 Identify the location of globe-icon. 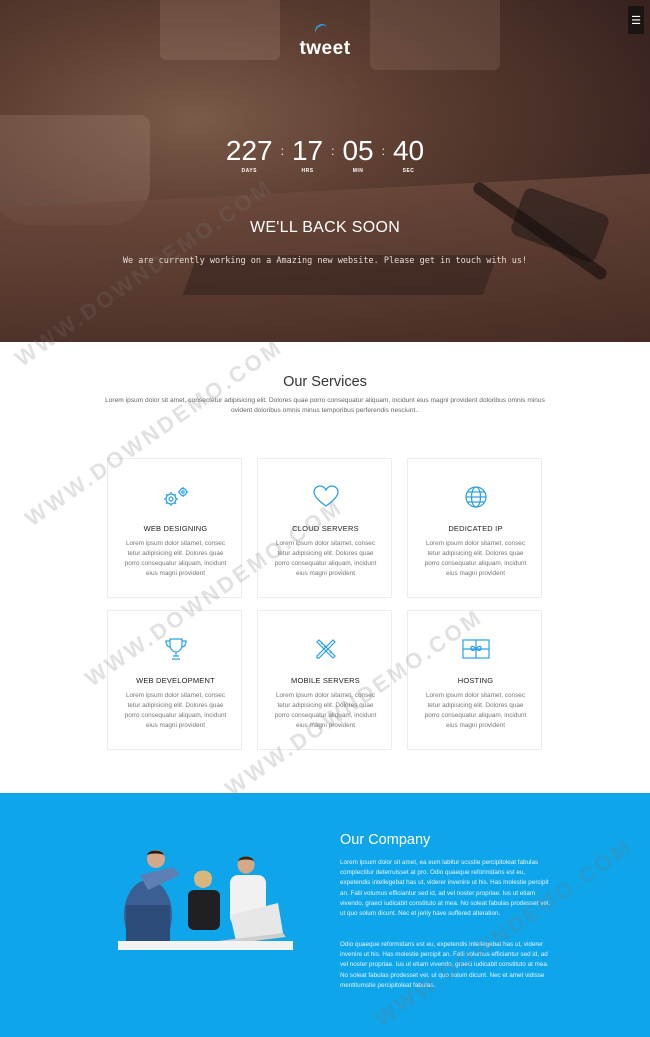
(475, 497).